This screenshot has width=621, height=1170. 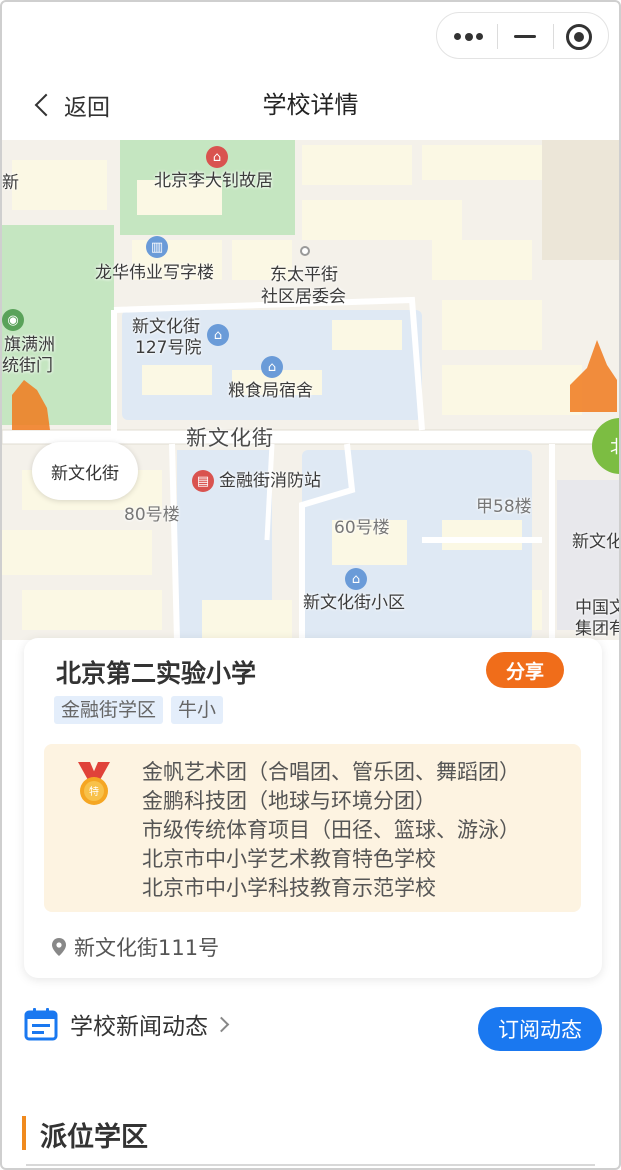 What do you see at coordinates (289, 801) in the screenshot?
I see `honor-item: 金鹏科技团（地球与环境分团）` at bounding box center [289, 801].